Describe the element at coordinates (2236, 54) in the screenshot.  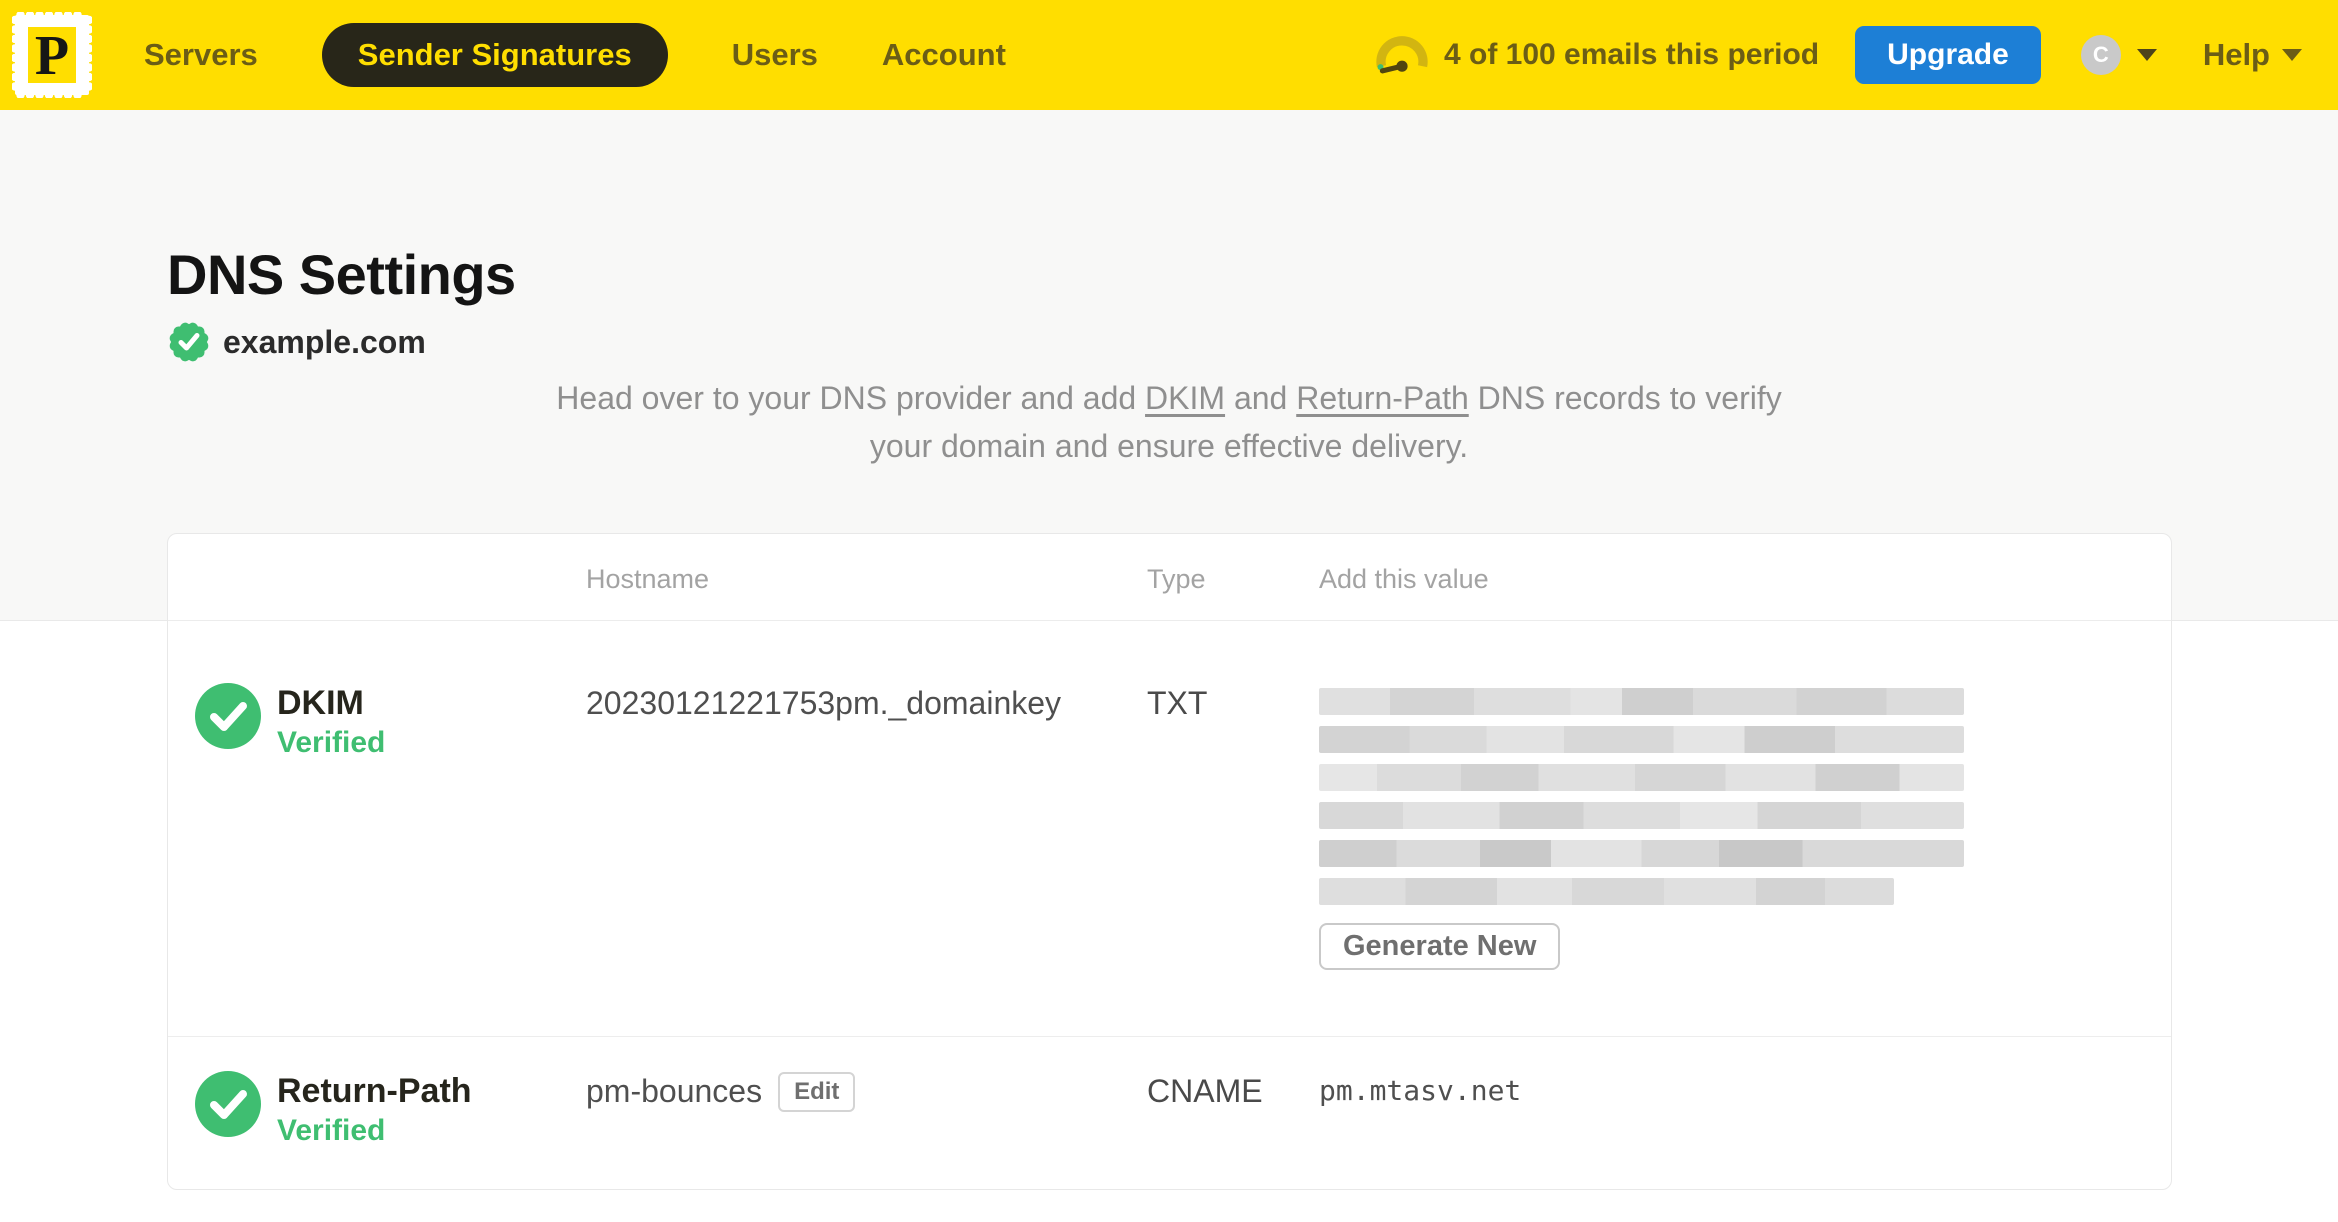
I see `help-label: Help` at that location.